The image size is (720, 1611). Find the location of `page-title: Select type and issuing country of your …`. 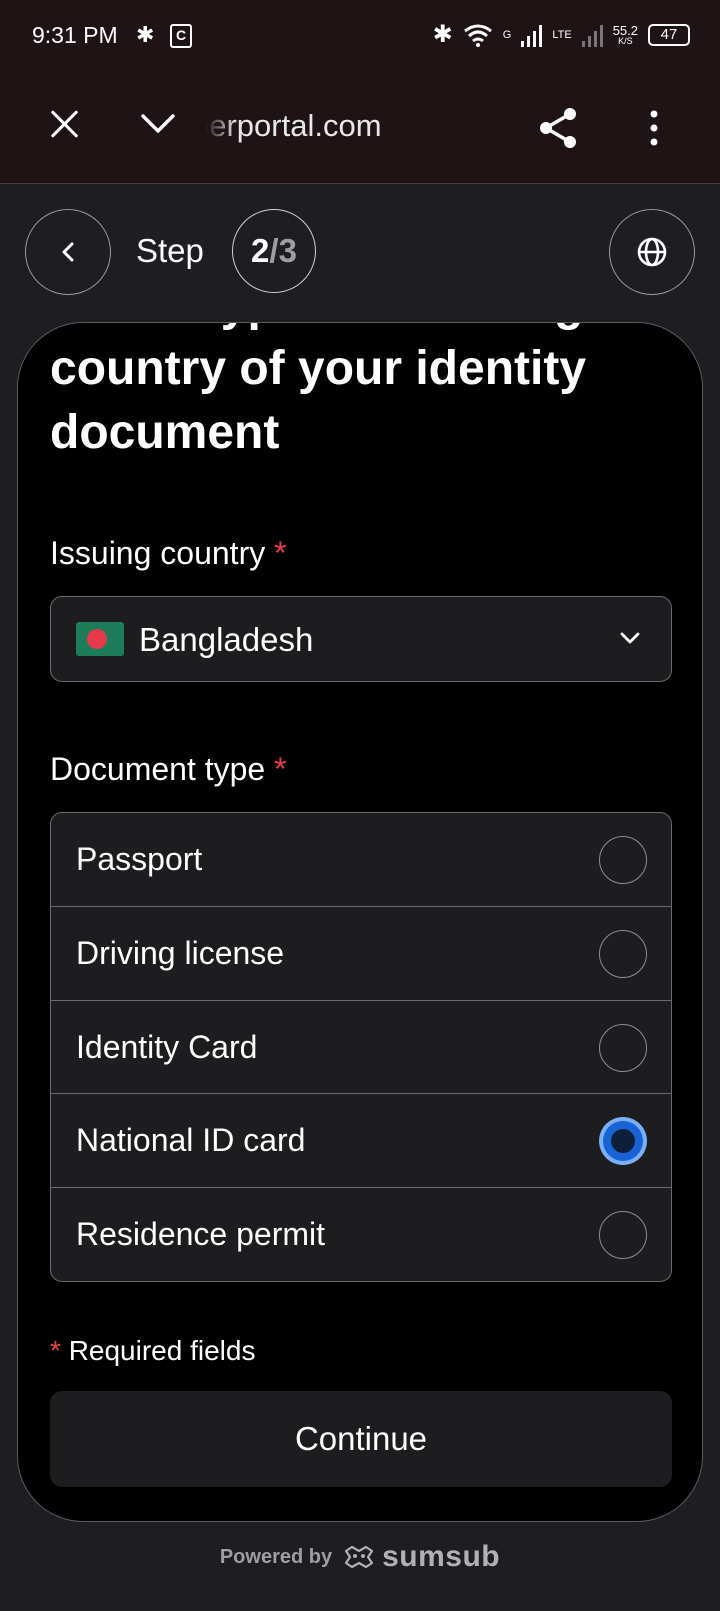

page-title: Select type and issuing country of your … is located at coordinates (318, 391).